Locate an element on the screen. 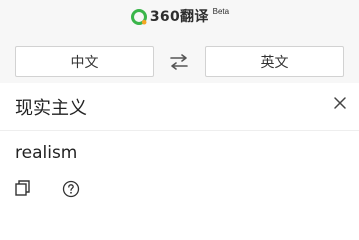  source-language-label: 中文 is located at coordinates (84, 62).